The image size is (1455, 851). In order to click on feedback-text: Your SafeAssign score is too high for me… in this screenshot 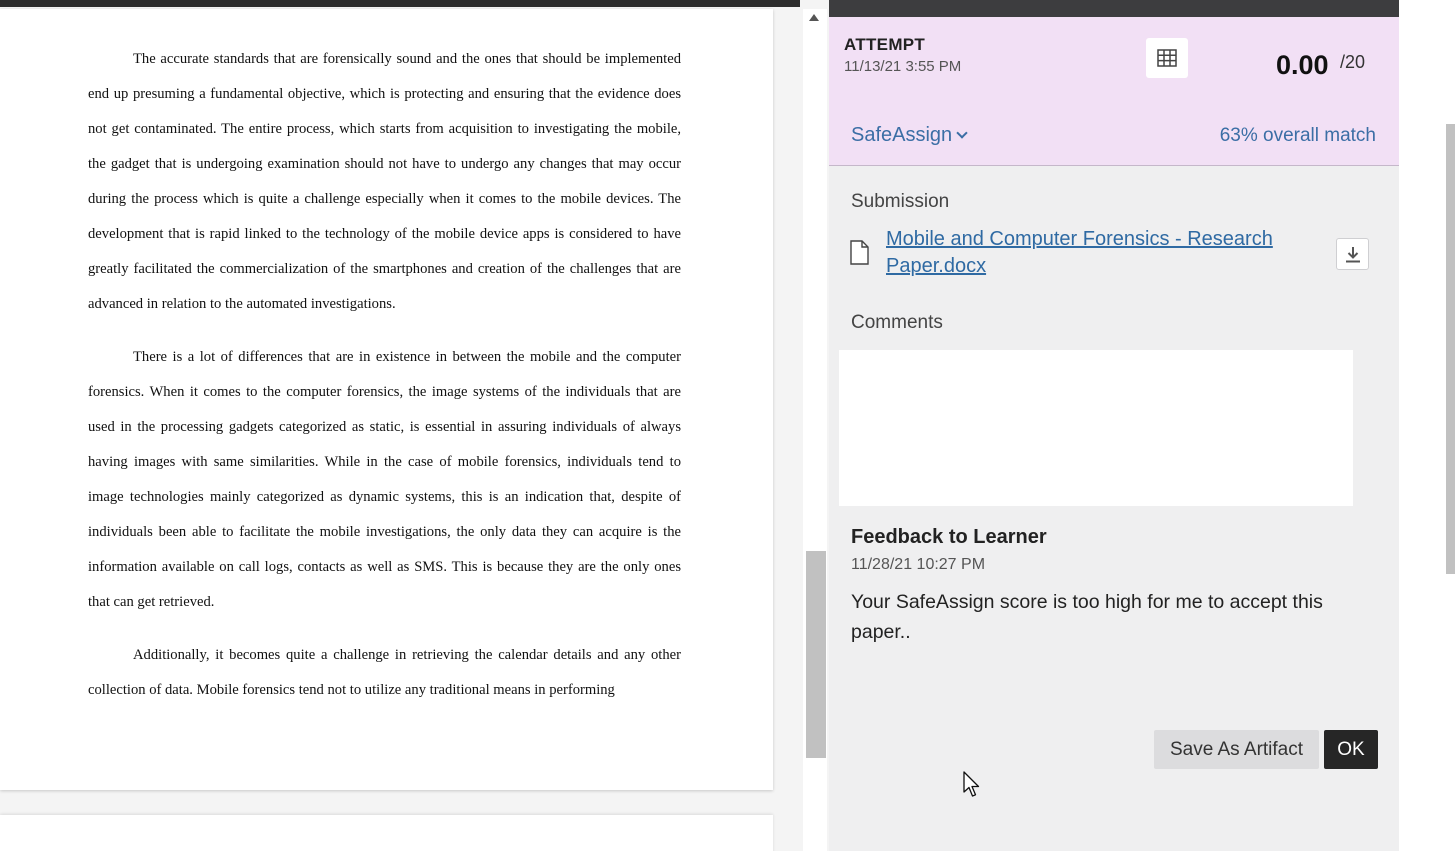, I will do `click(1087, 617)`.